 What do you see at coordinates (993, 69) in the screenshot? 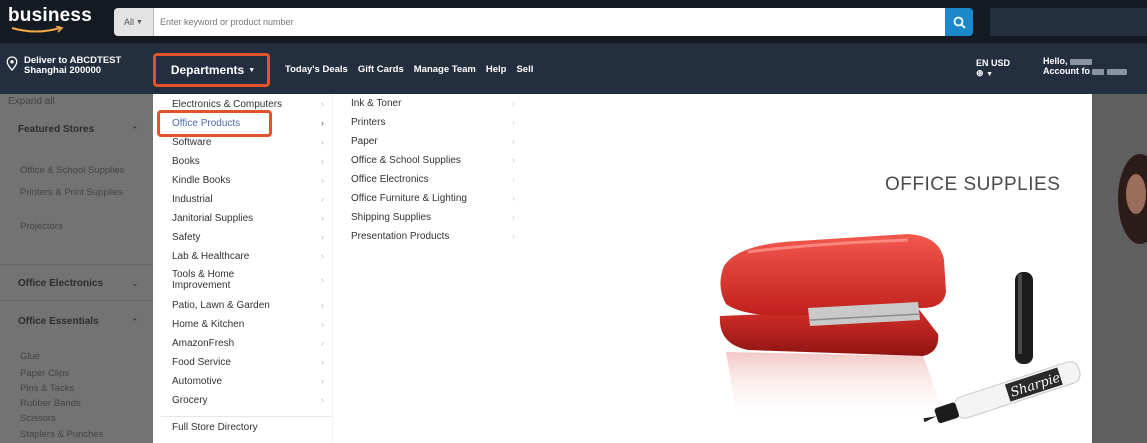
I see `language-currency-selector: EN USD ⊕ ▼` at bounding box center [993, 69].